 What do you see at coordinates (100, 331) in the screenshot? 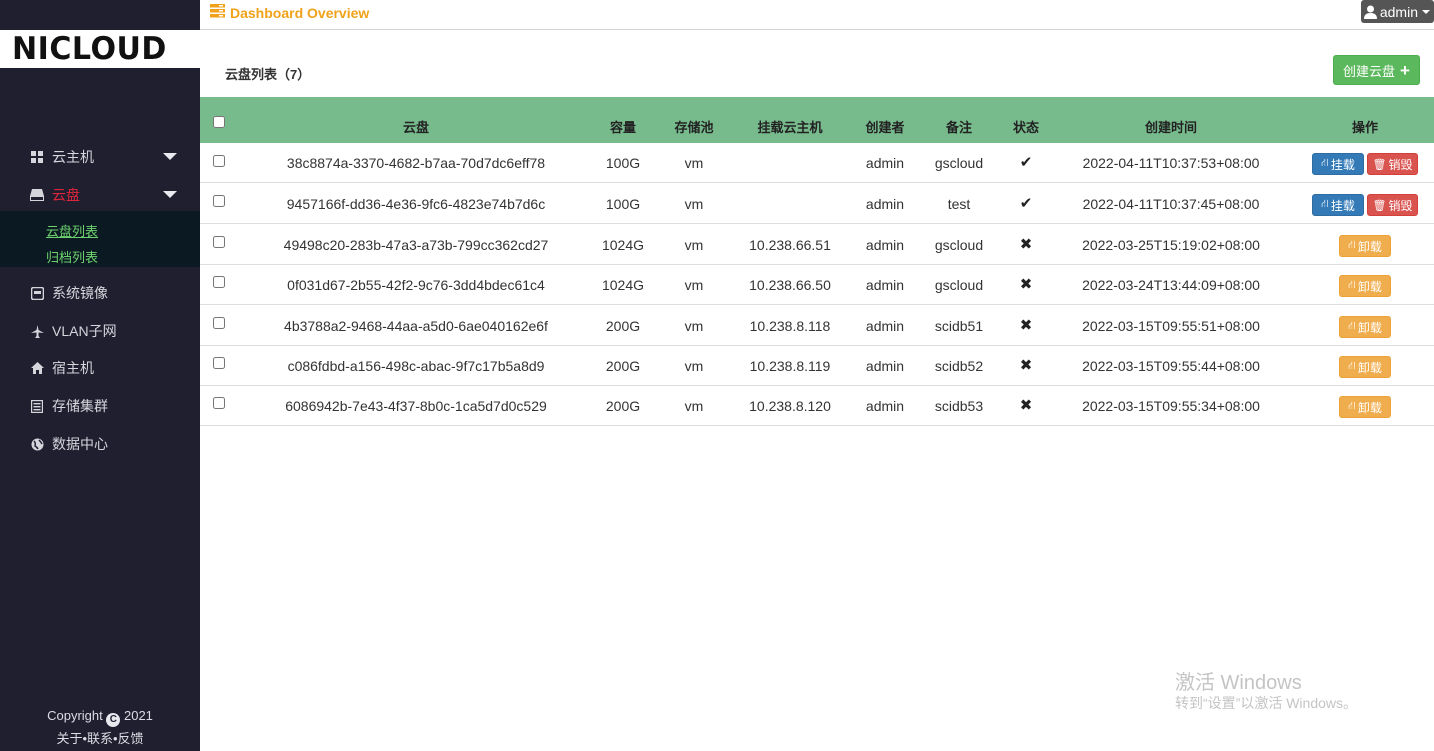
I see `sidebar-item-vlan: VLAN子网` at bounding box center [100, 331].